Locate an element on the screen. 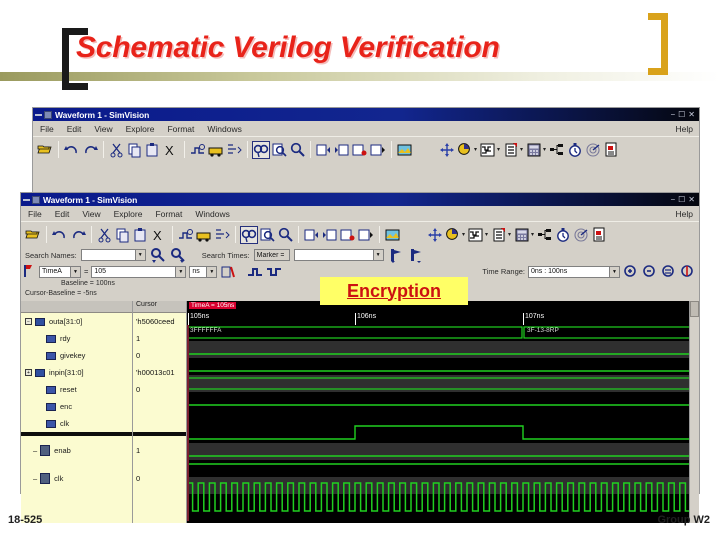 The image size is (720, 540). window-controls-front: − ☐ ✕ is located at coordinates (683, 199).